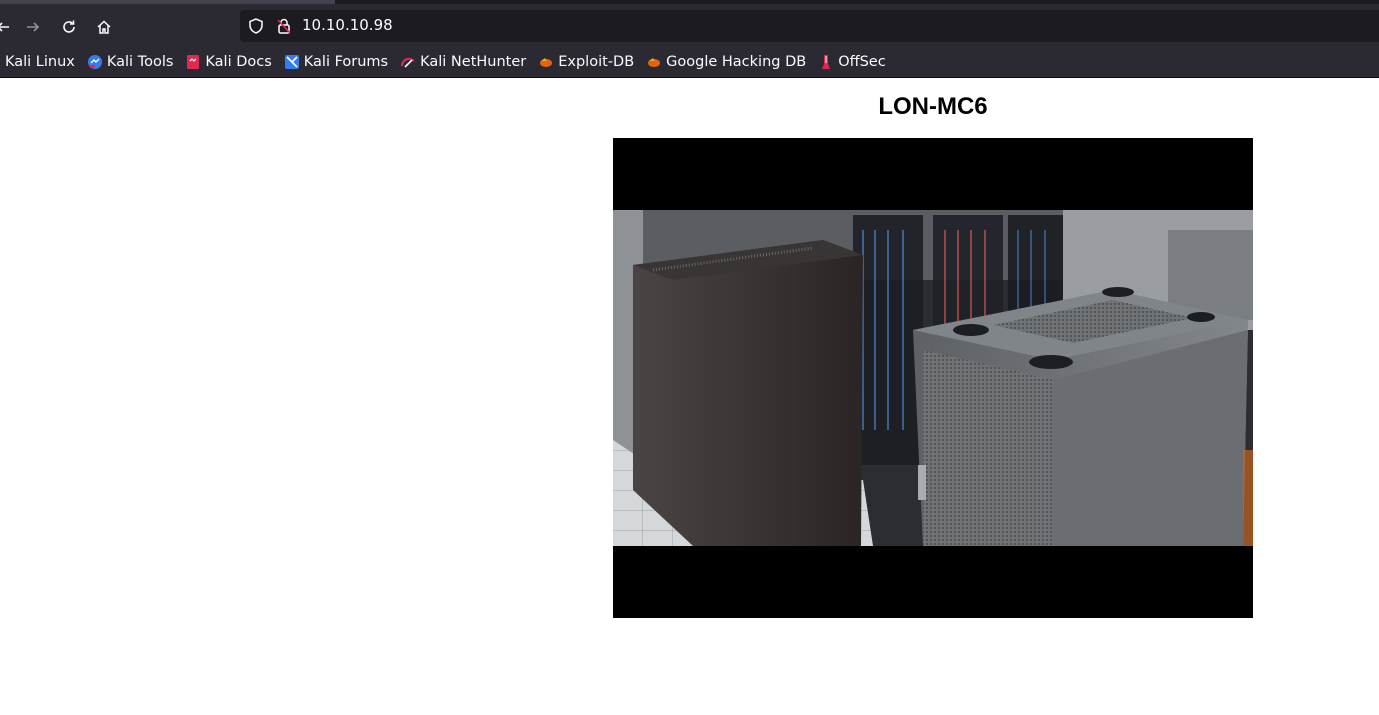 The image size is (1379, 715). I want to click on bookmark-label: Exploit-DB, so click(596, 62).